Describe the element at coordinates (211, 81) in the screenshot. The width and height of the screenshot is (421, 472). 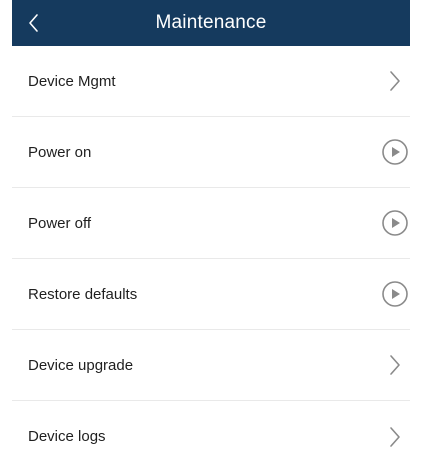
I see `device-mgmt-item: Device Mgmt` at that location.